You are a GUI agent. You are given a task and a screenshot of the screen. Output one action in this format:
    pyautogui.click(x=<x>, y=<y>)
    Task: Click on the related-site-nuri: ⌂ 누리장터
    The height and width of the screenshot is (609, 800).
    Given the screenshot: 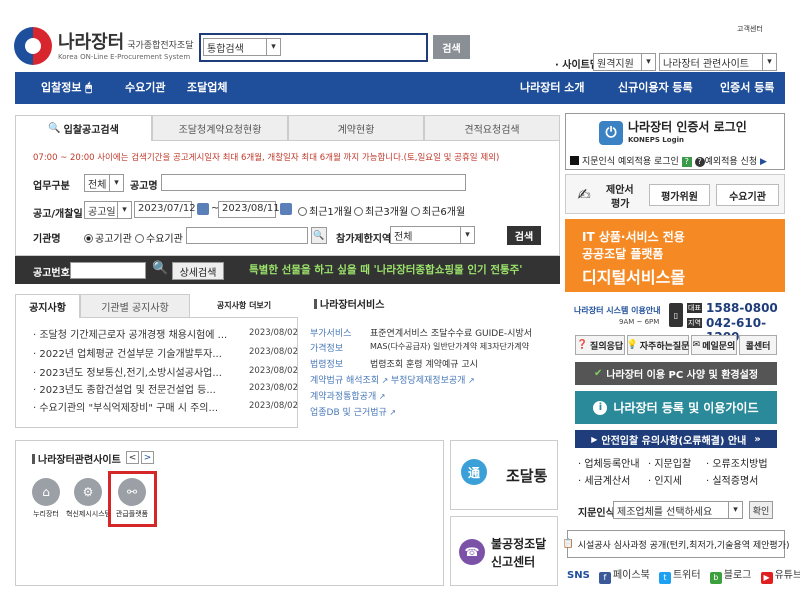 What is the action you would take?
    pyautogui.click(x=46, y=498)
    